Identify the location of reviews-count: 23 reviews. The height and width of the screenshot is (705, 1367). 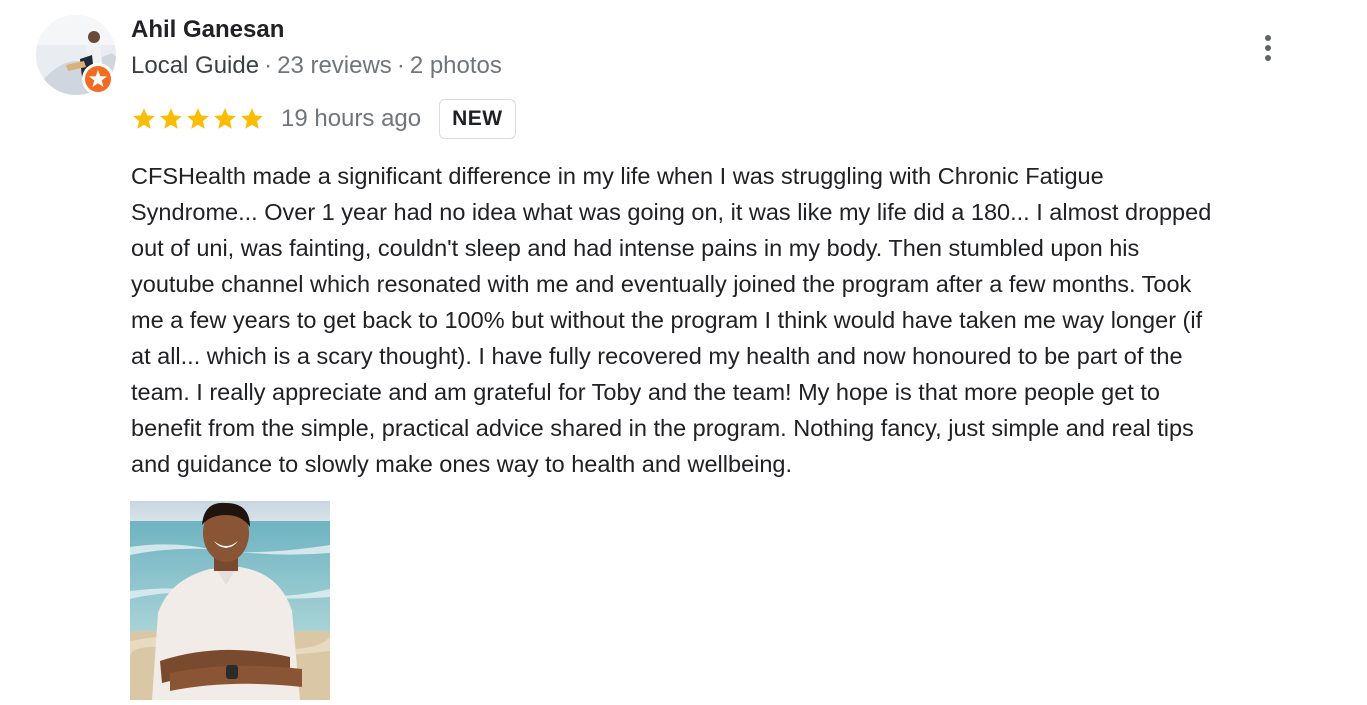
(334, 65).